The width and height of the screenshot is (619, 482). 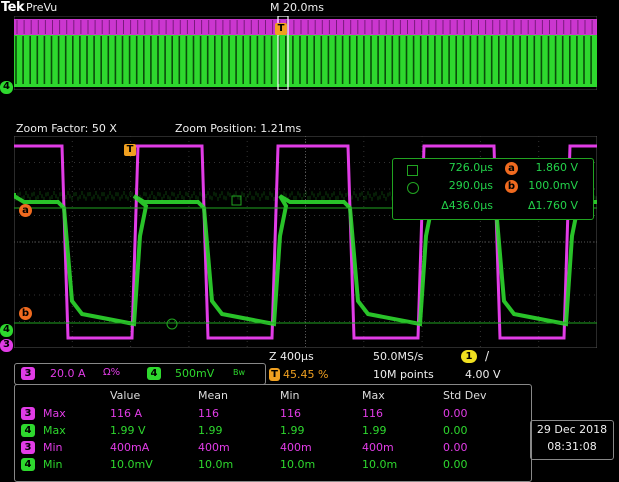 I want to click on measurement-min: 1.99, so click(x=292, y=430).